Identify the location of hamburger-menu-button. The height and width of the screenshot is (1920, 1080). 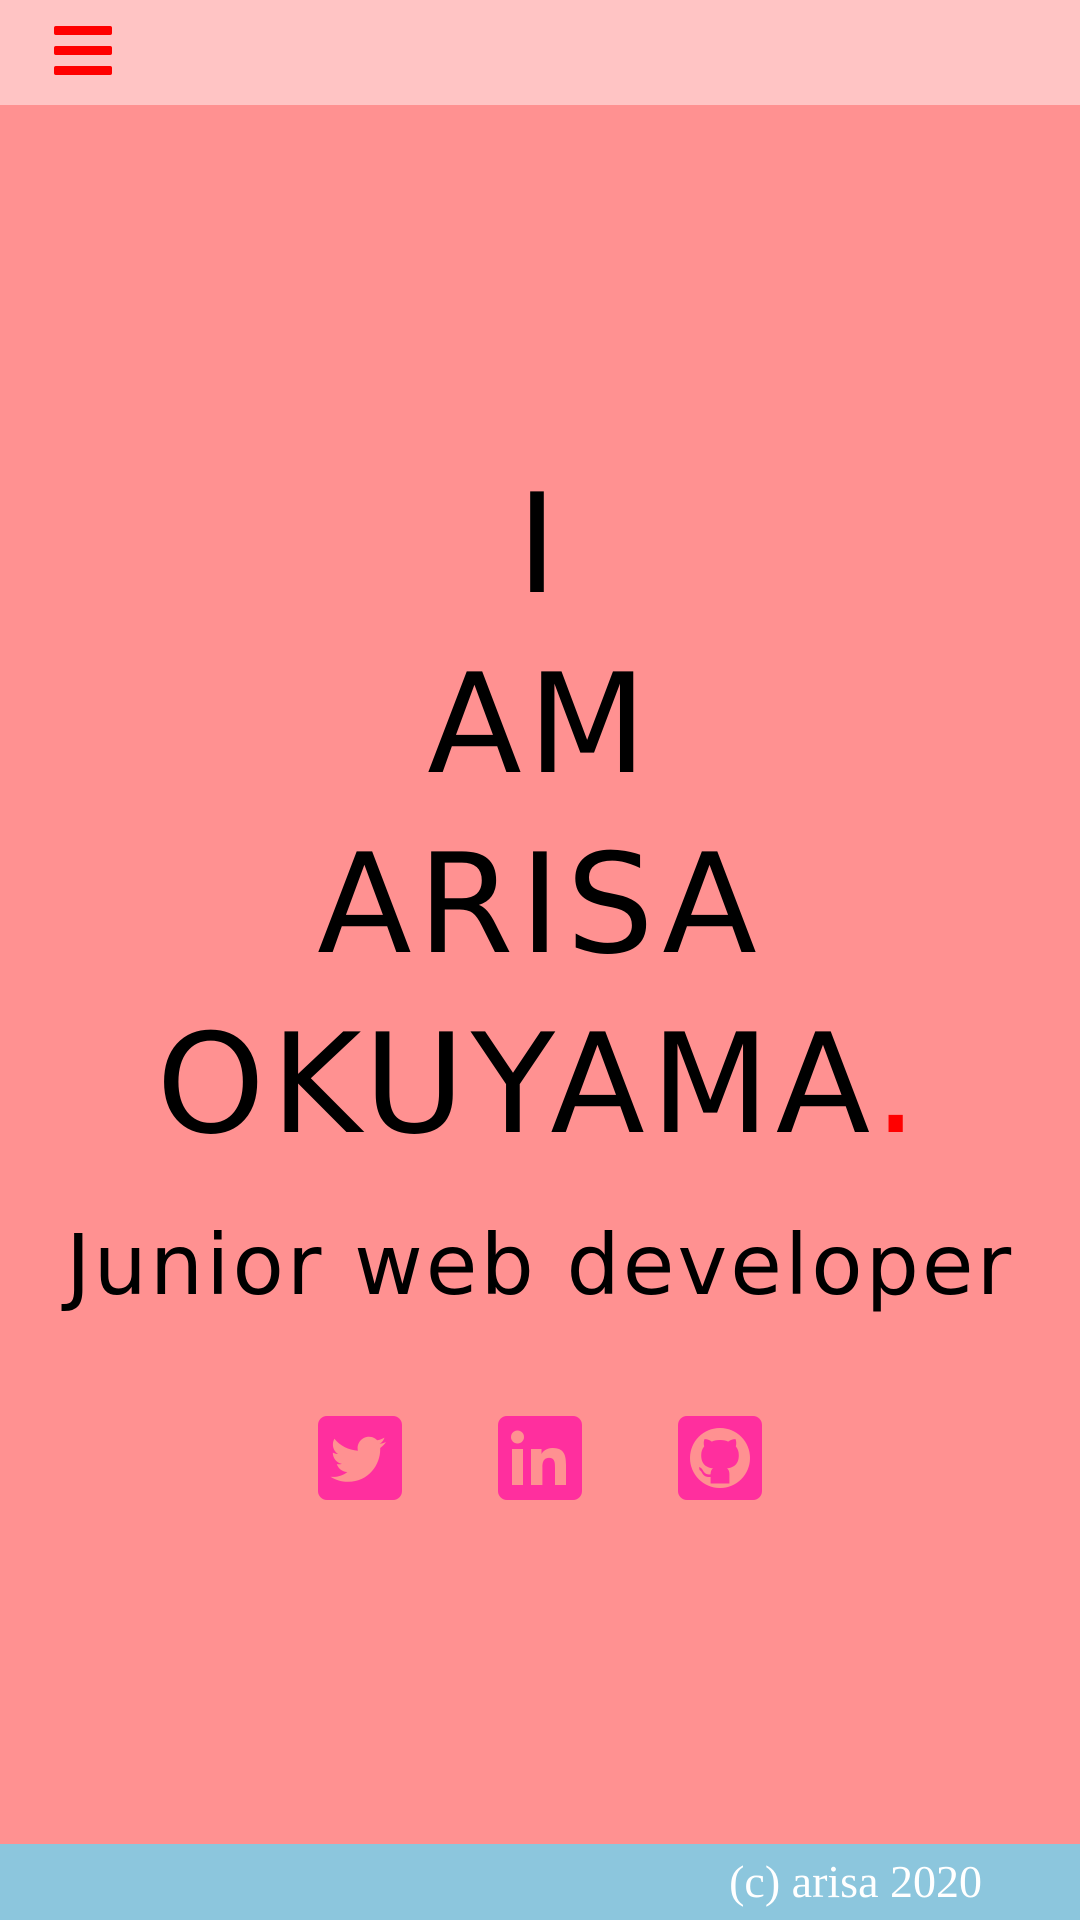
(83, 50).